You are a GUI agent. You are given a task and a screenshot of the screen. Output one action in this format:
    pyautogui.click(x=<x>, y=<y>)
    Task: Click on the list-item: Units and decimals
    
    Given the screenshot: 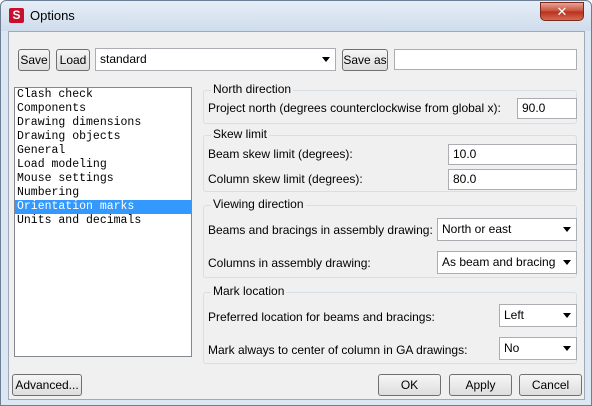 What is the action you would take?
    pyautogui.click(x=103, y=221)
    